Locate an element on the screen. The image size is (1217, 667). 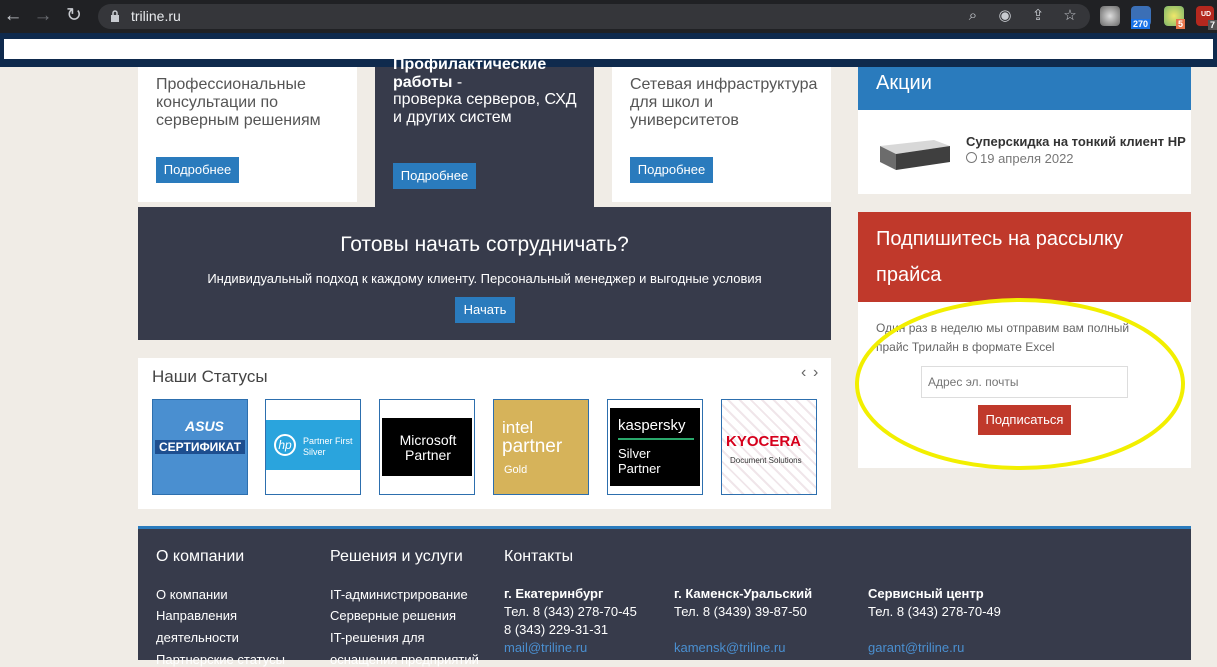
bookmarks-bar-strip is located at coordinates (608, 49).